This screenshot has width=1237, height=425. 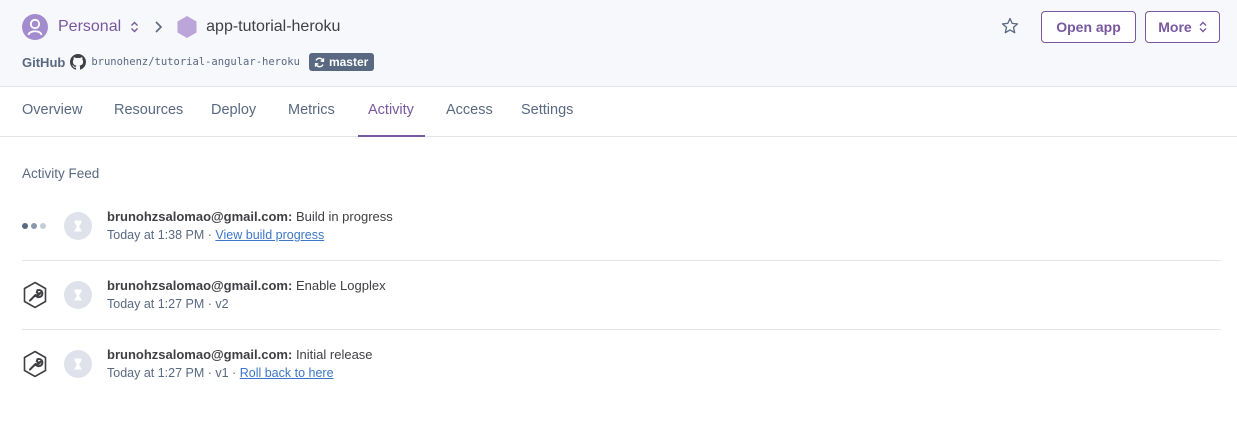 I want to click on more-button: More, so click(x=1182, y=27).